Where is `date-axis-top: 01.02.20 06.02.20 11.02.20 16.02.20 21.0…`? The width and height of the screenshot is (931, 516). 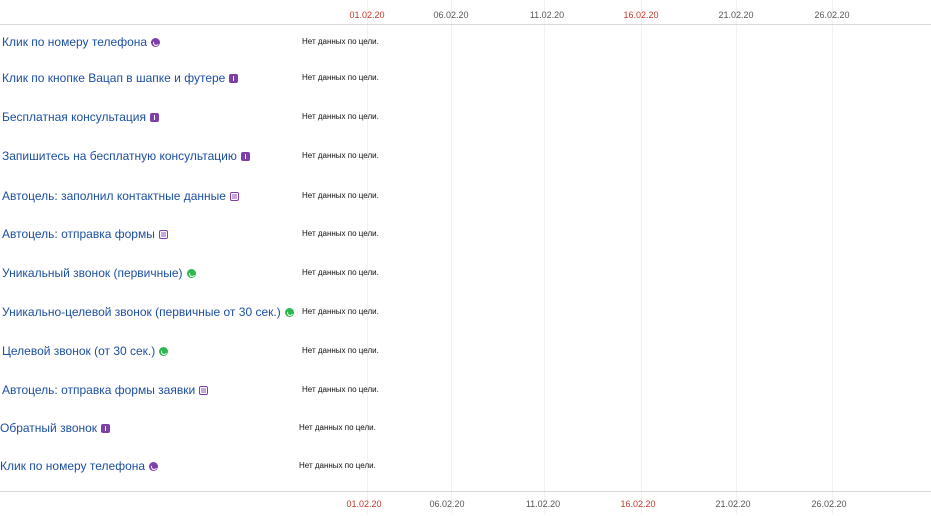 date-axis-top: 01.02.20 06.02.20 11.02.20 16.02.20 21.0… is located at coordinates (465, 12).